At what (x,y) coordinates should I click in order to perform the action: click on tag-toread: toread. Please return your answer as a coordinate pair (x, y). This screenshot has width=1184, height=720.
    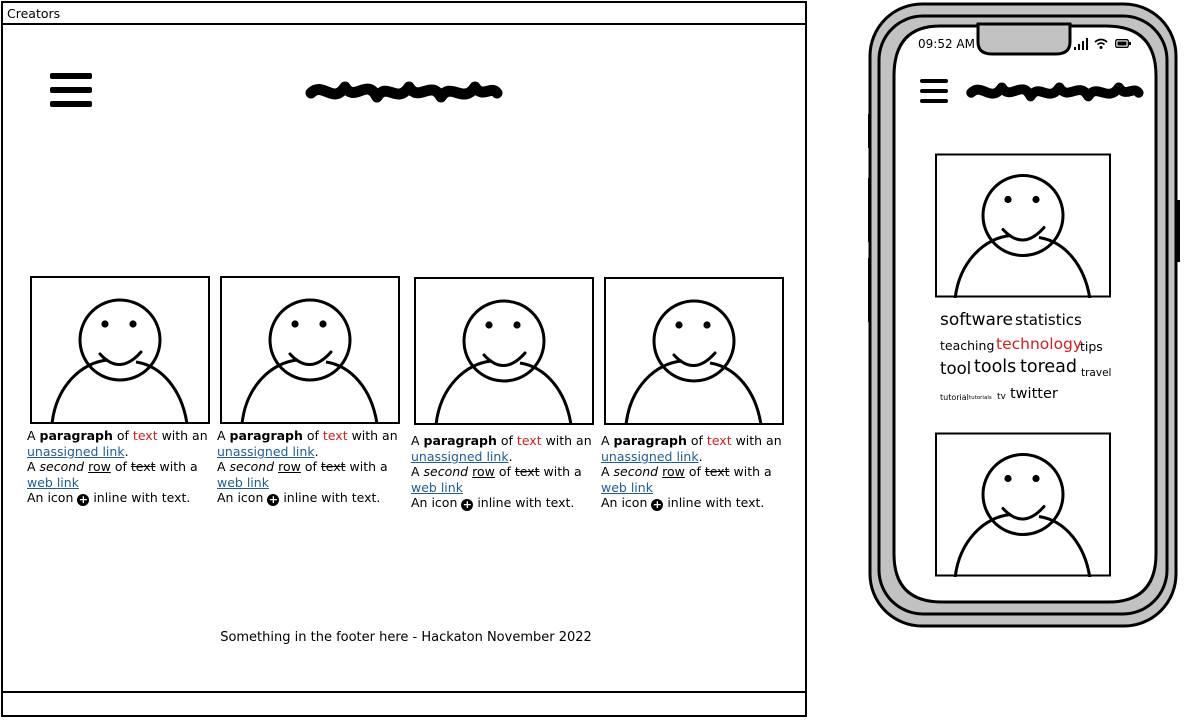
    Looking at the image, I should click on (1048, 367).